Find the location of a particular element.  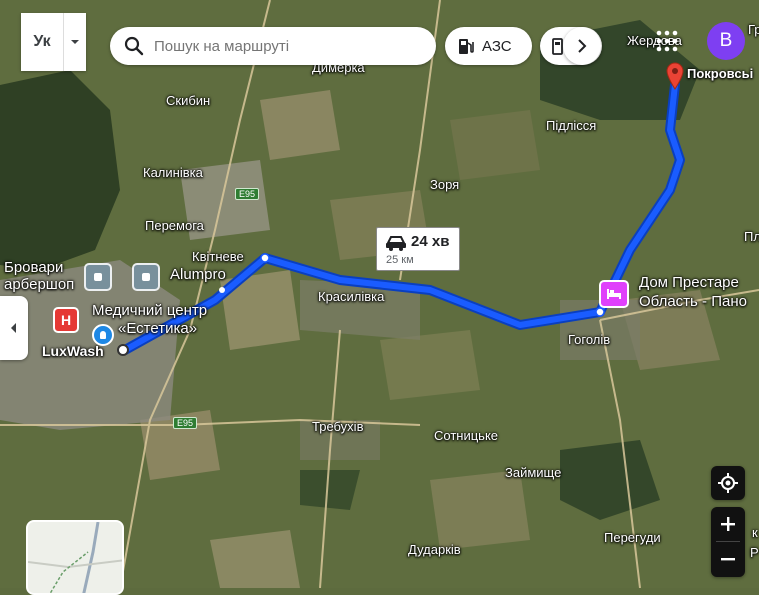

shop-poi-brovary is located at coordinates (98, 277).